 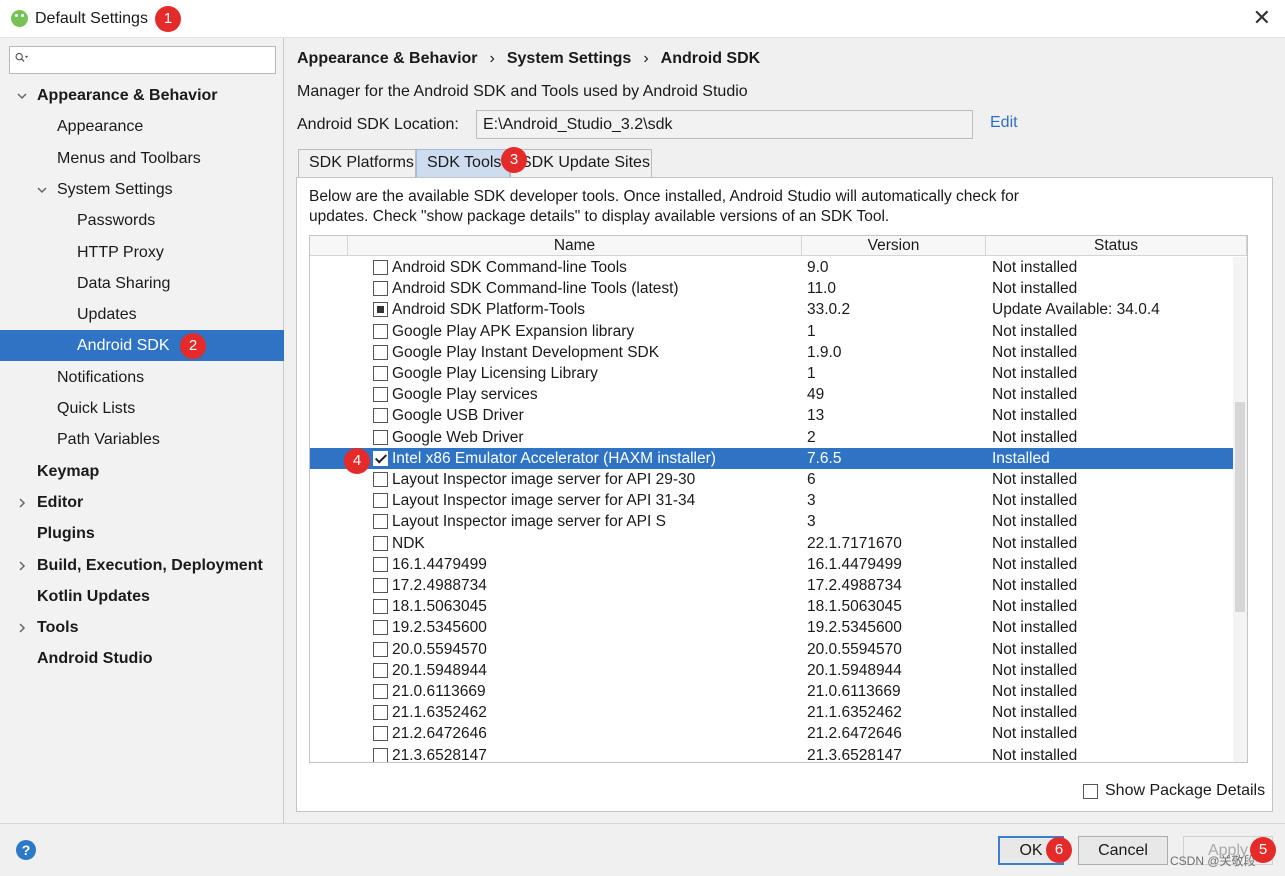 I want to click on cell-version: 1, so click(x=811, y=331).